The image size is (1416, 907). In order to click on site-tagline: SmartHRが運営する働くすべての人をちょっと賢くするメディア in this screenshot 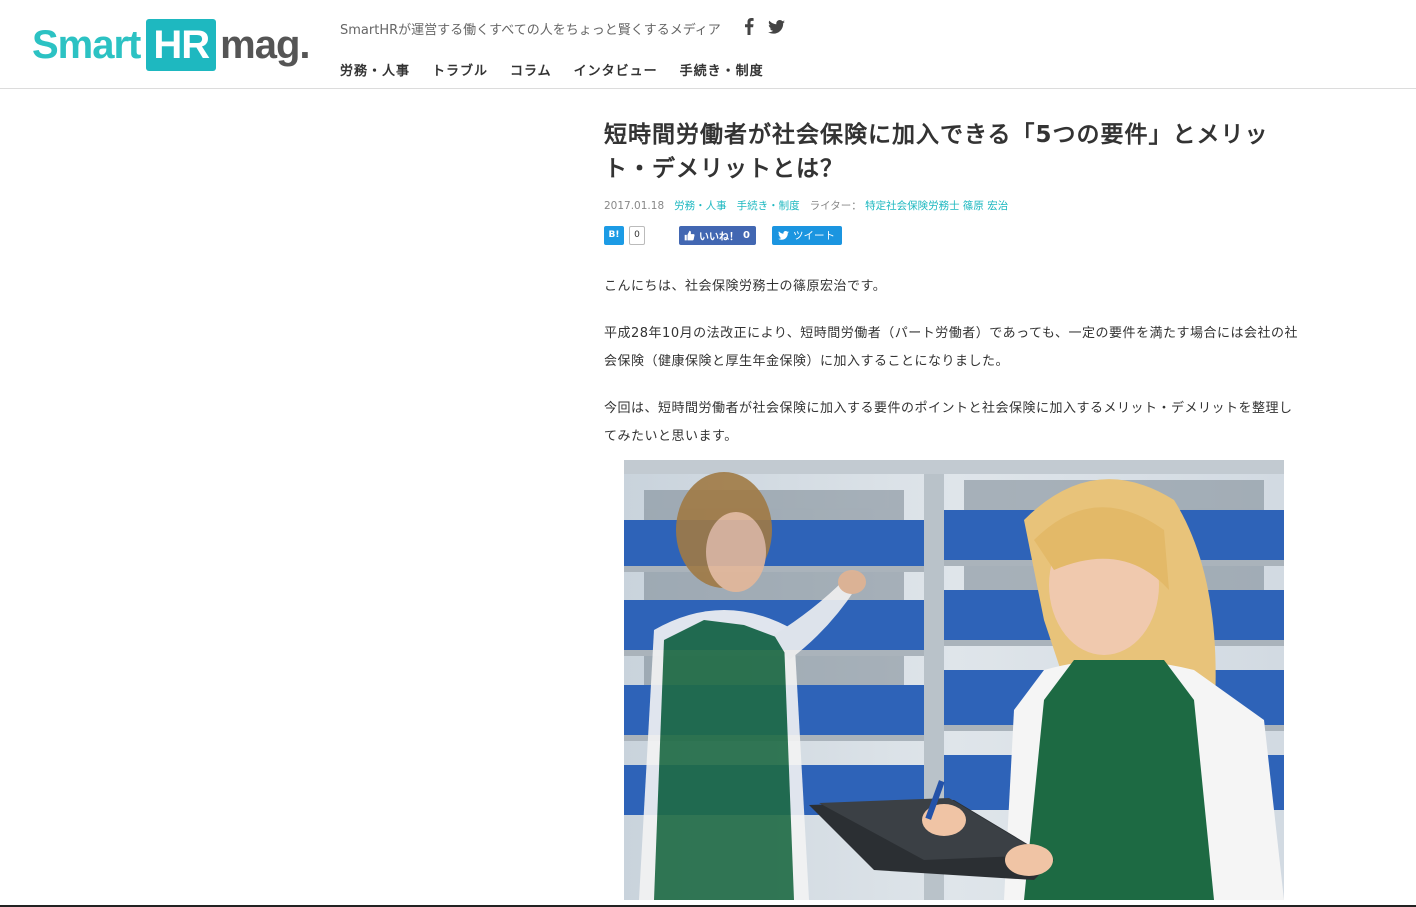, I will do `click(530, 30)`.